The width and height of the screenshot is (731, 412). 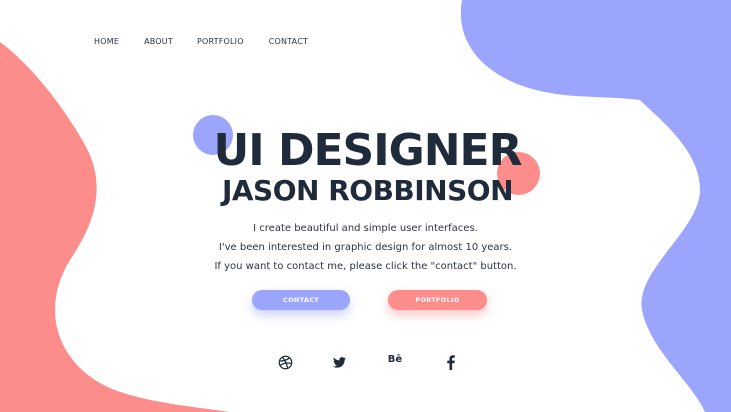 I want to click on dribbble-icon, so click(x=285, y=362).